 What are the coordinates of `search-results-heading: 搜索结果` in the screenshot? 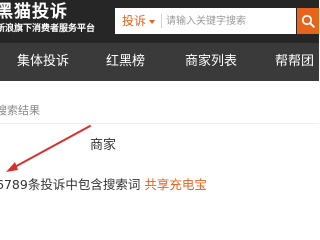 It's located at (20, 110).